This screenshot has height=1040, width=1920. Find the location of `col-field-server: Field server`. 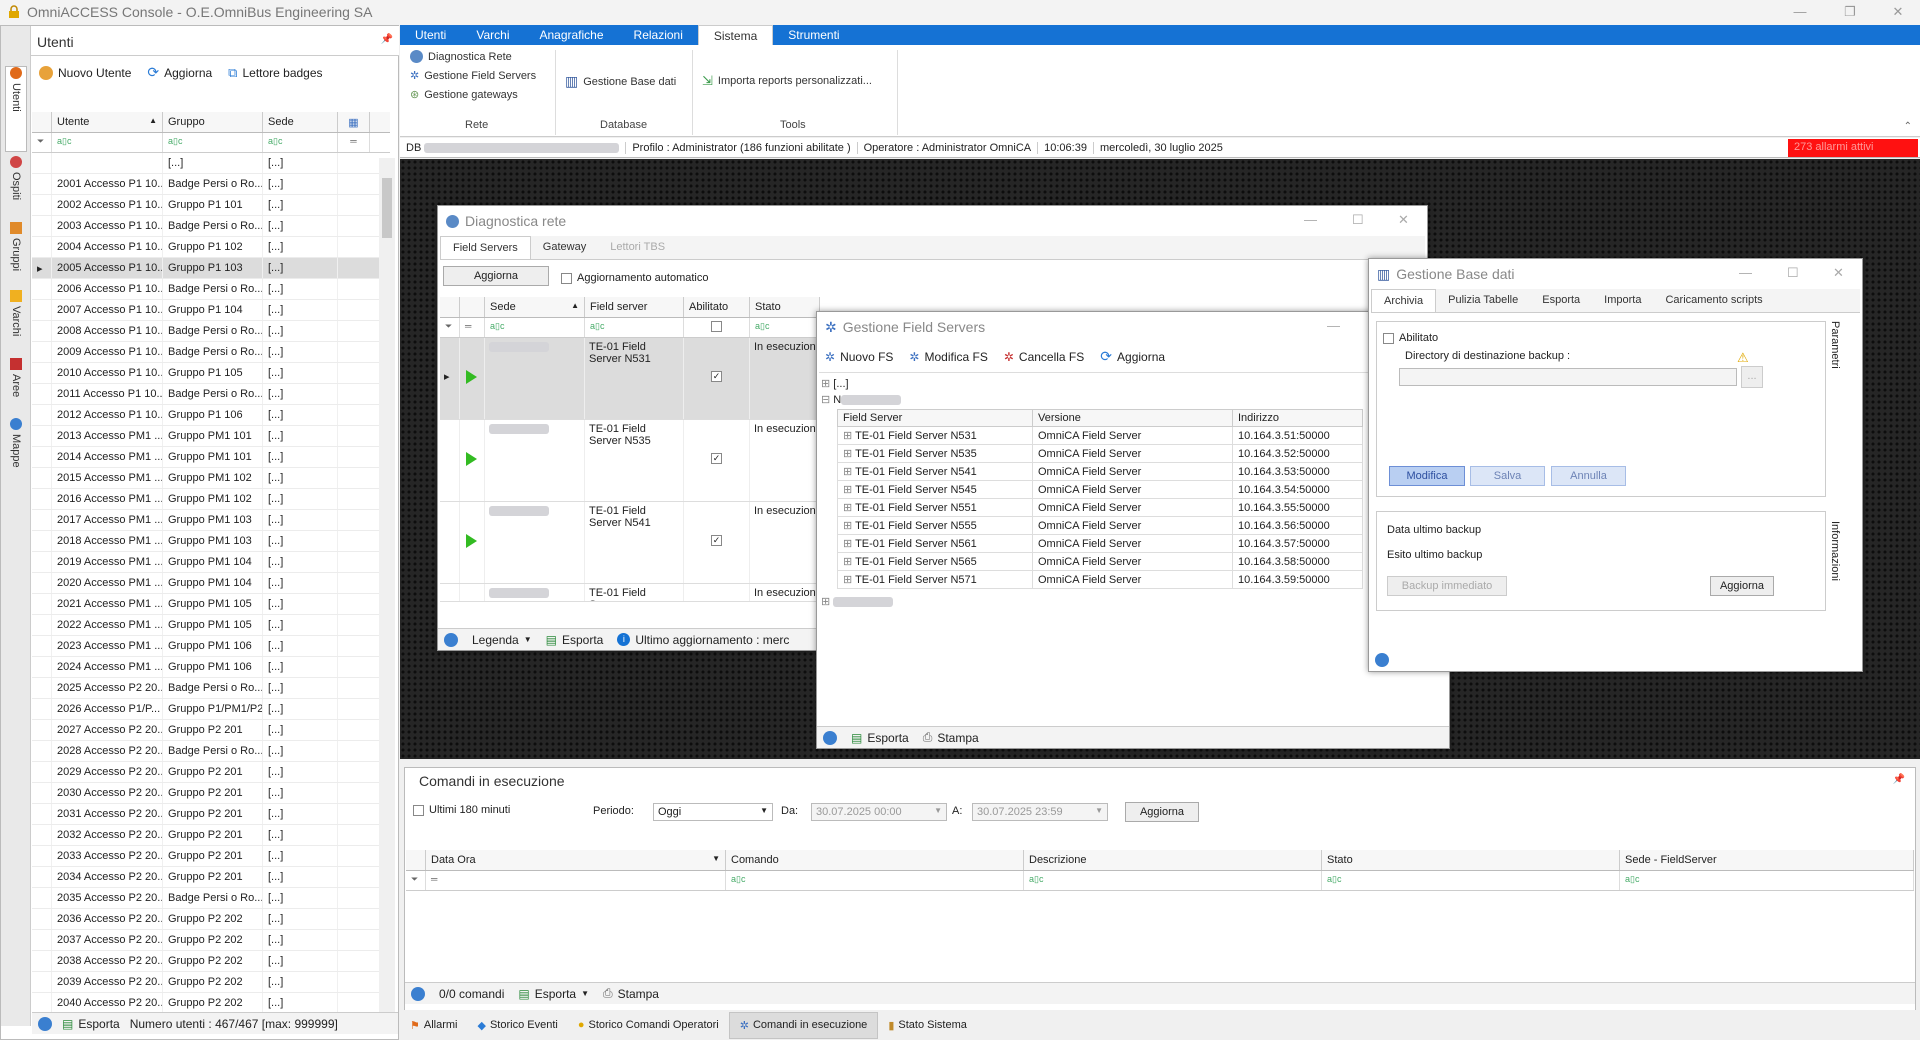

col-field-server: Field server is located at coordinates (634, 307).